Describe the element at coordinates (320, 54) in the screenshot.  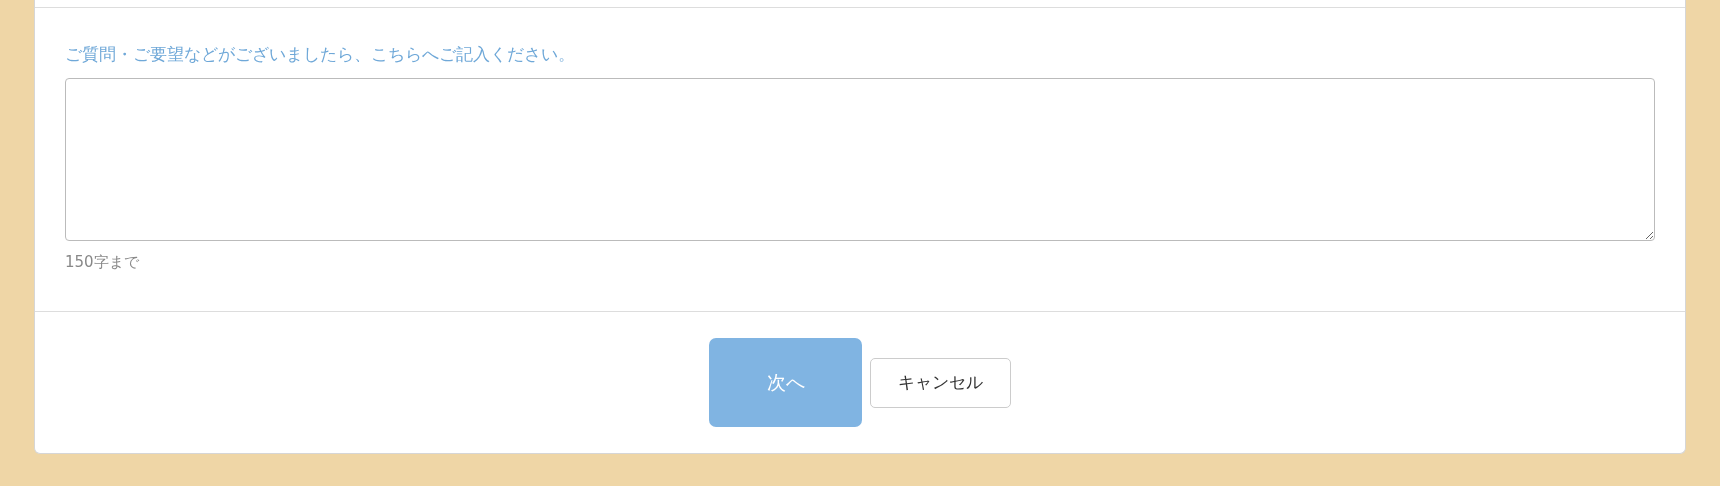
I see `question-label: ご質問・ご要望などがございましたら、こちらへご記入ください。` at that location.